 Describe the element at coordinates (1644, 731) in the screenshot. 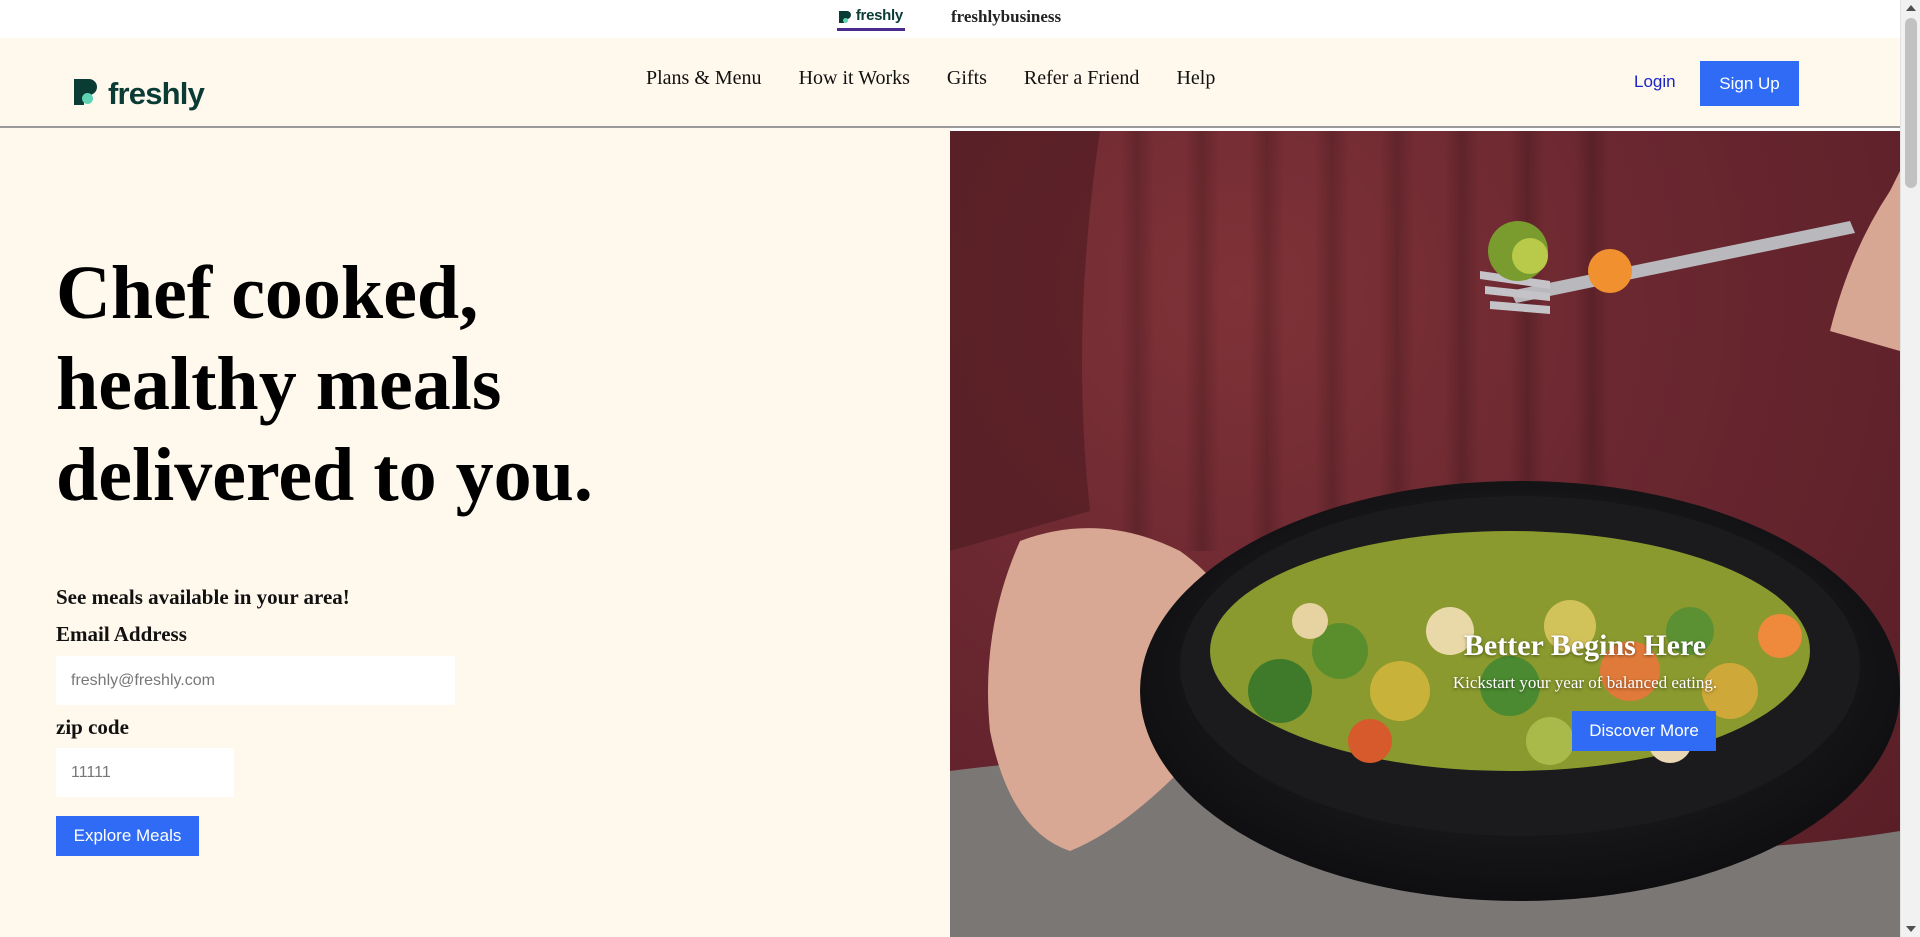

I see `discover-more-button: Discover More` at that location.